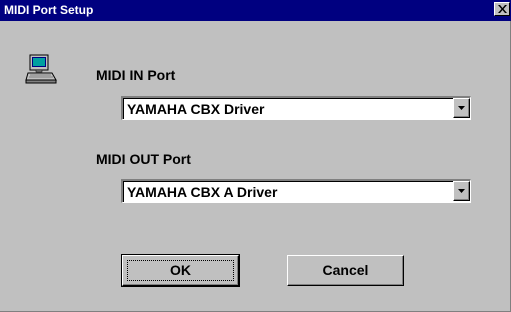 Image resolution: width=511 pixels, height=312 pixels. I want to click on cancel-button: Cancel, so click(345, 270).